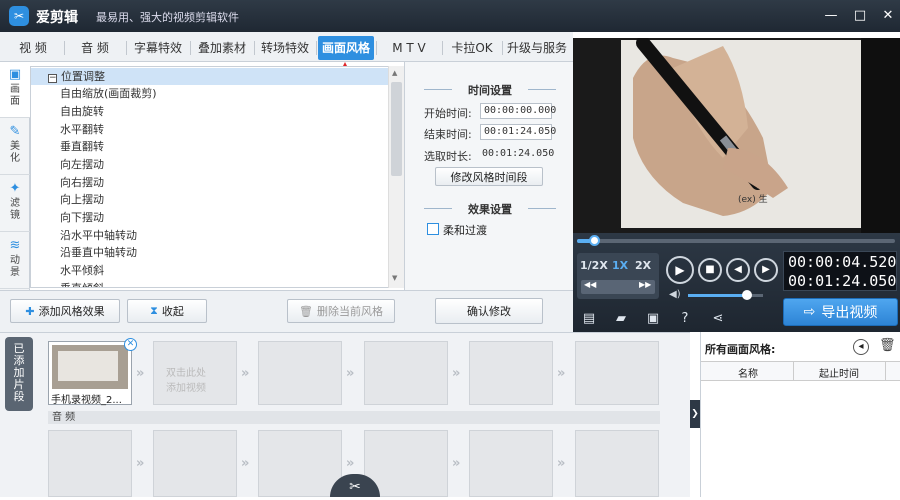 The height and width of the screenshot is (500, 900). What do you see at coordinates (766, 270) in the screenshot?
I see `next-frame-icon: ▶` at bounding box center [766, 270].